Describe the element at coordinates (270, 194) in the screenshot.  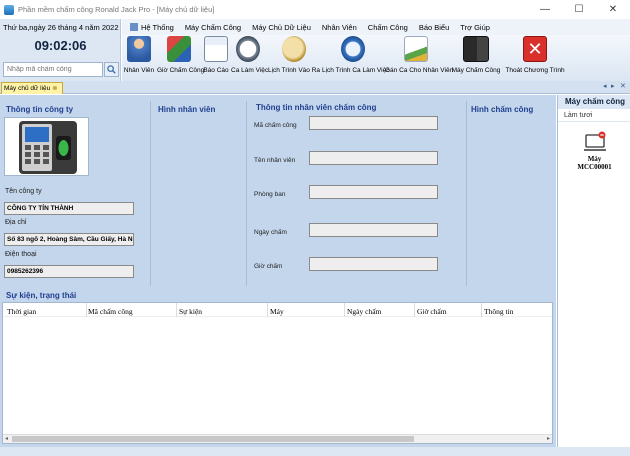
I see `phong-ban-label: Phòng ban` at that location.